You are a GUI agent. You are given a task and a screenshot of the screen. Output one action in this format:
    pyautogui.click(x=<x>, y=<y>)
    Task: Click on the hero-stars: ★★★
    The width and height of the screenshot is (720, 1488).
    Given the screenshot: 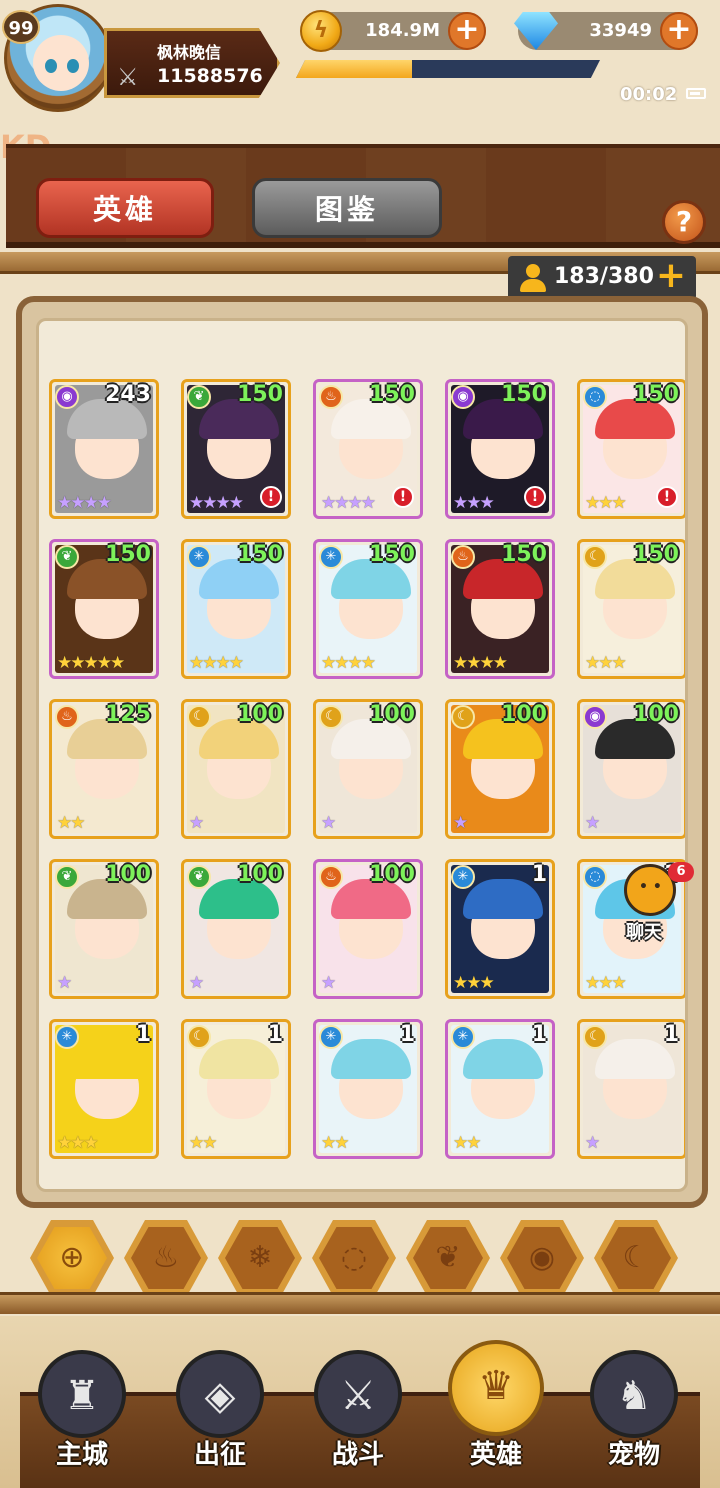 What is the action you would take?
    pyautogui.click(x=474, y=503)
    